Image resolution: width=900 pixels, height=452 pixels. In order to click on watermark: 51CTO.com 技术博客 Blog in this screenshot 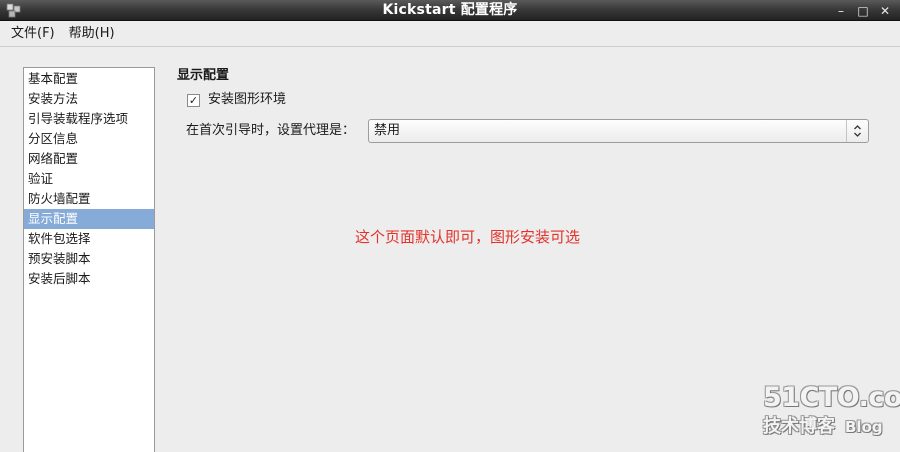, I will do `click(831, 412)`.